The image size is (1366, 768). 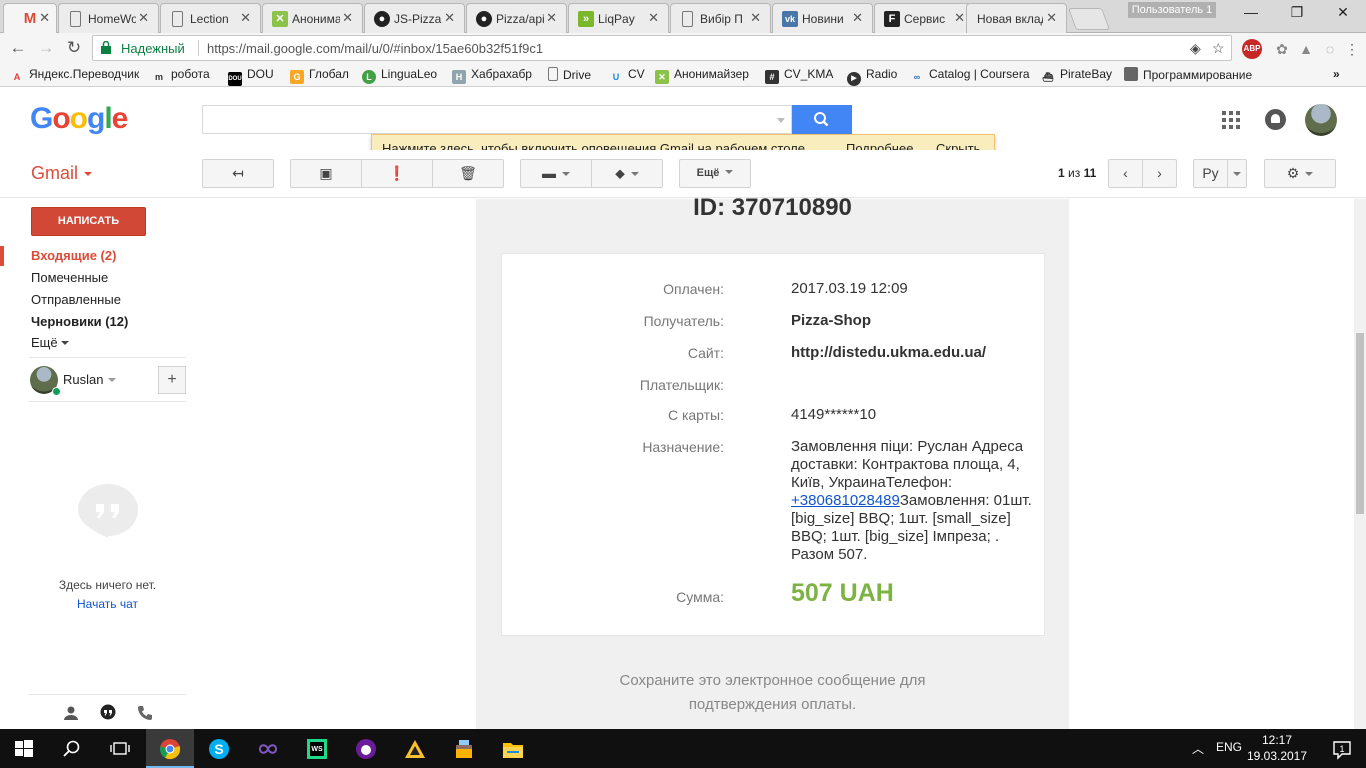 I want to click on tab-liqpay: » LiqPay ✕, so click(x=618, y=18).